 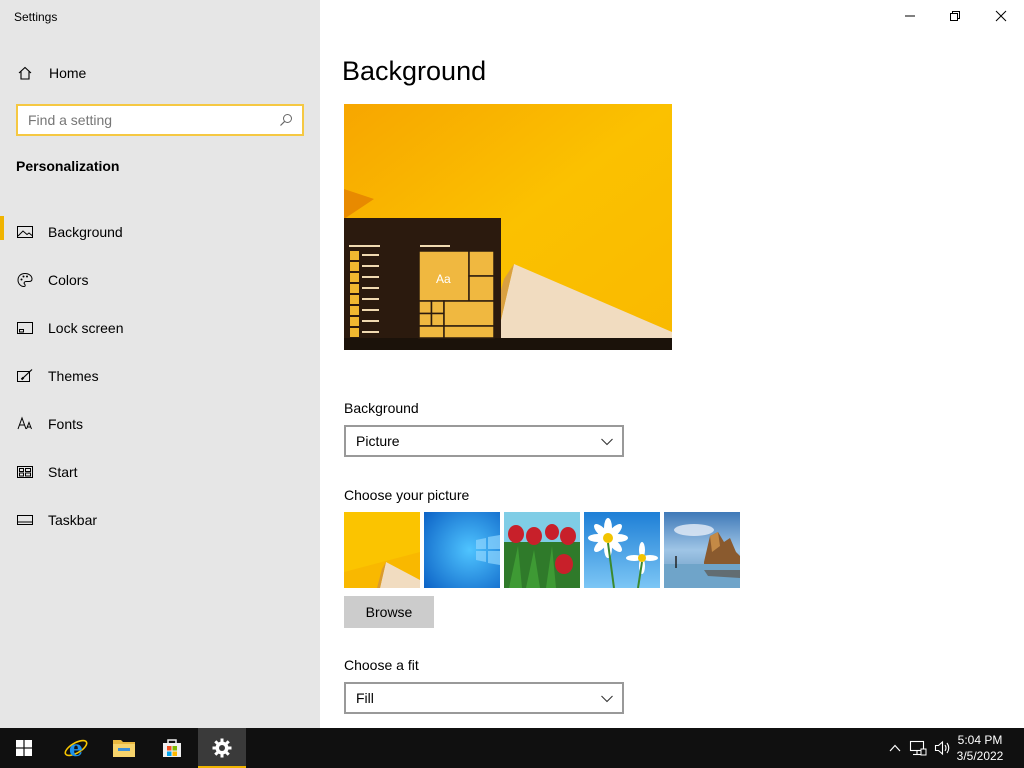 I want to click on network-icon, so click(x=918, y=748).